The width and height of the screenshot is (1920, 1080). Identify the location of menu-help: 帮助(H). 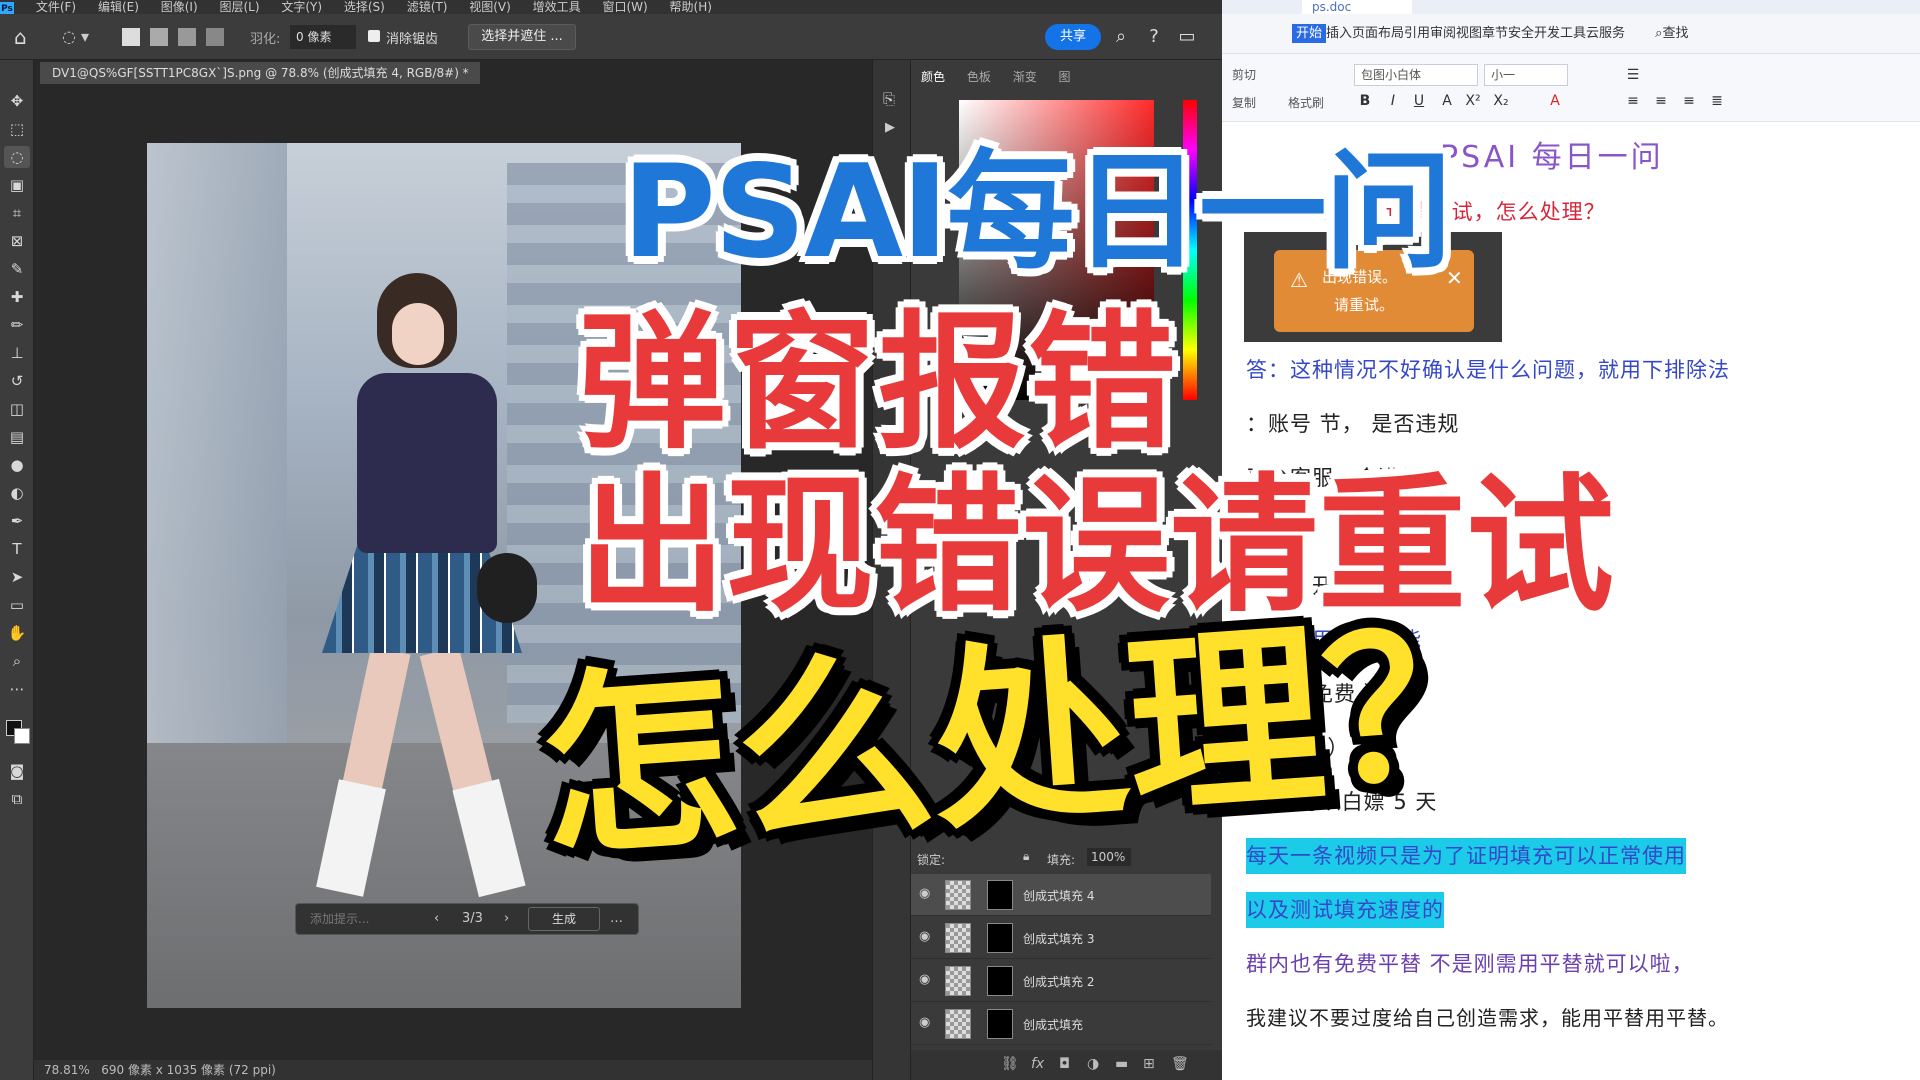
(691, 7).